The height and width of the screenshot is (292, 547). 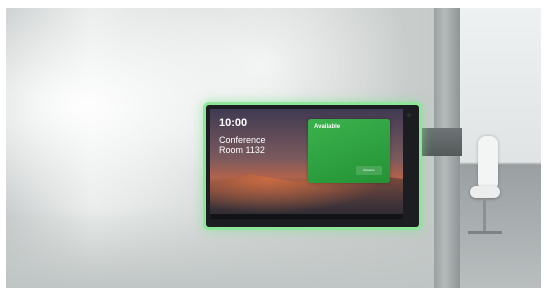 What do you see at coordinates (409, 115) in the screenshot?
I see `camera-sensor-icon` at bounding box center [409, 115].